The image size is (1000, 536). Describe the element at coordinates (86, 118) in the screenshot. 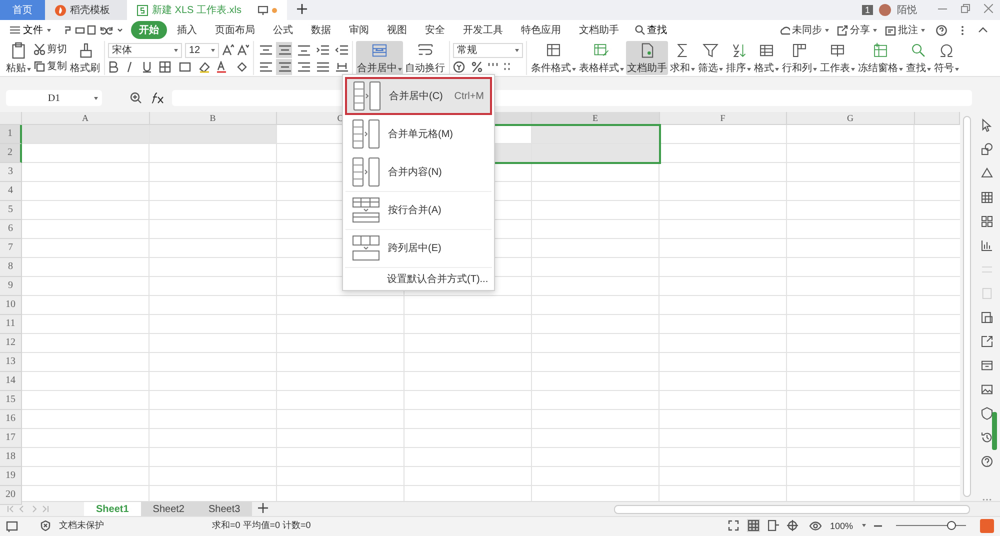

I see `column-header: A` at that location.